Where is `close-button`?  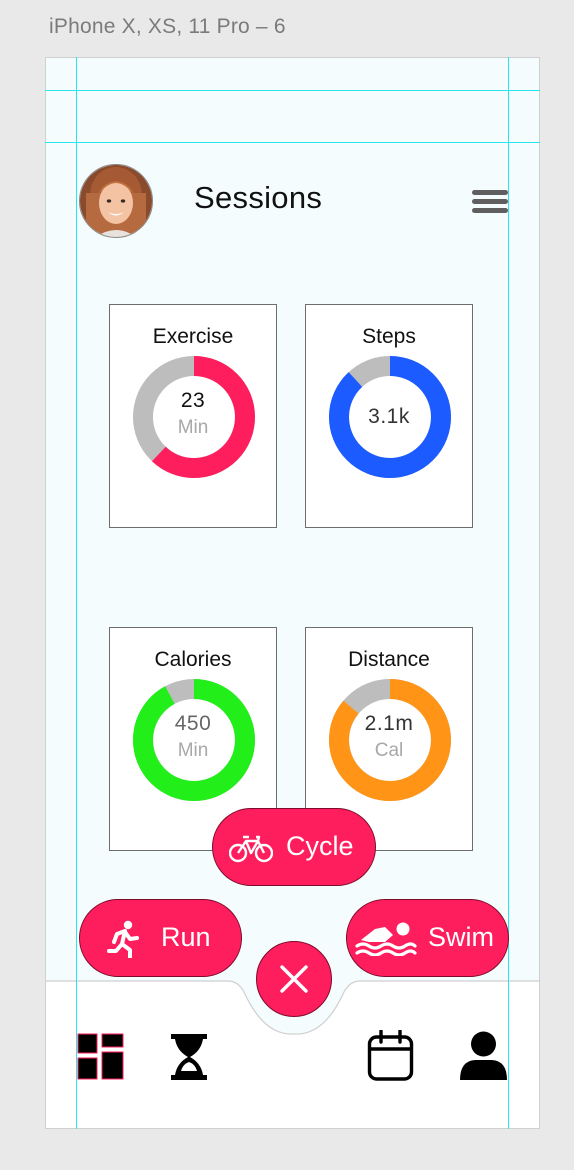 close-button is located at coordinates (294, 979).